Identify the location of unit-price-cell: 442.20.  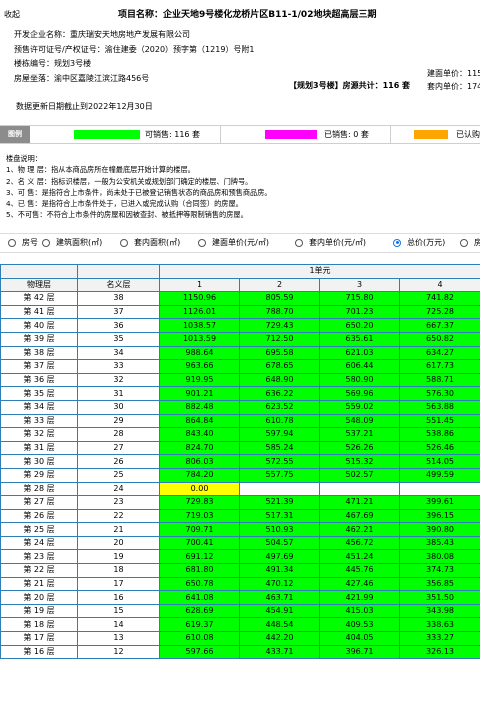
(279, 638).